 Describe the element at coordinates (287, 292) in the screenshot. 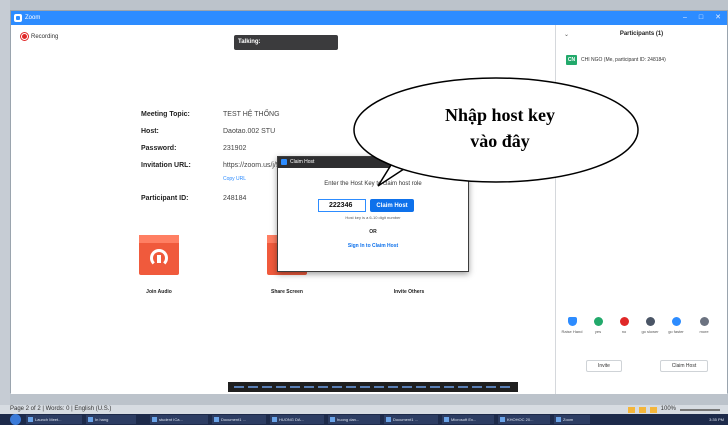

I see `share-screen-label: Share Screen` at that location.